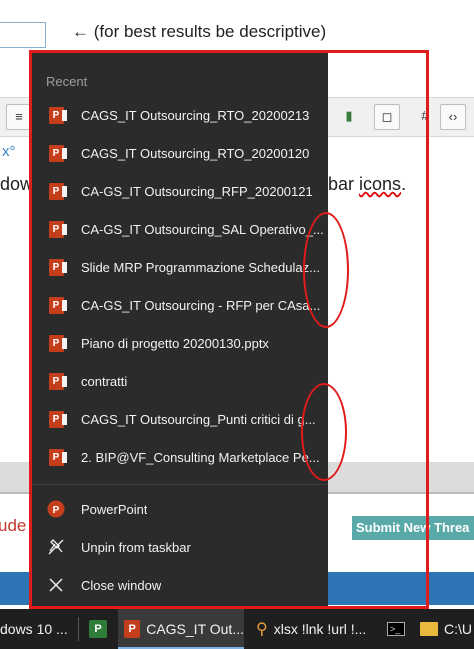  What do you see at coordinates (210, 31) in the screenshot?
I see `hint-text: (for best results be descriptive)` at bounding box center [210, 31].